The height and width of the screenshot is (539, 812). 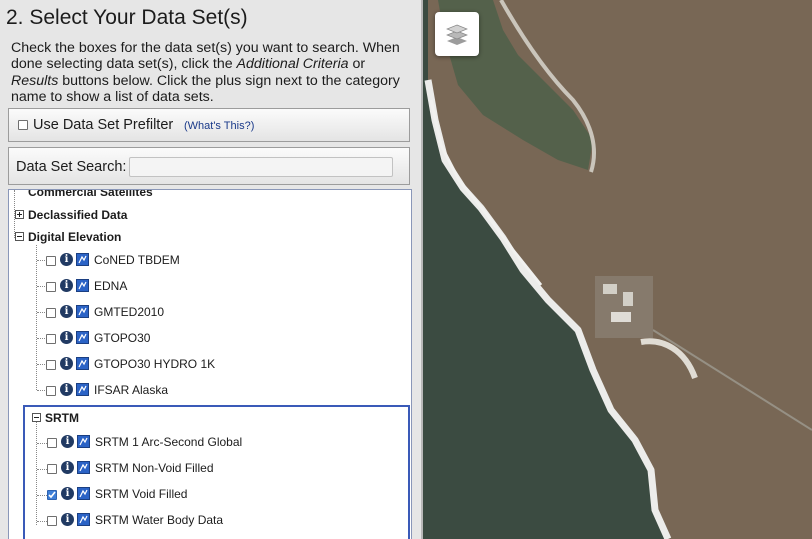 I want to click on instructions-results: Results, so click(x=35, y=80).